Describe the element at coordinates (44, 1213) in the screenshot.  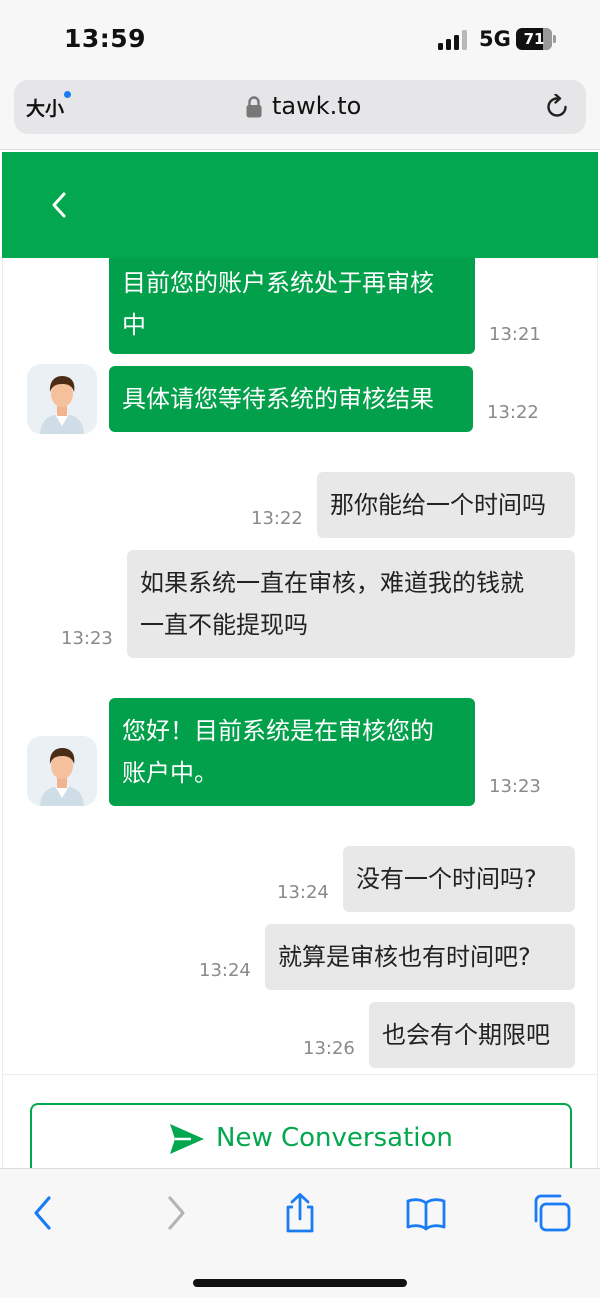
I see `back-icon` at that location.